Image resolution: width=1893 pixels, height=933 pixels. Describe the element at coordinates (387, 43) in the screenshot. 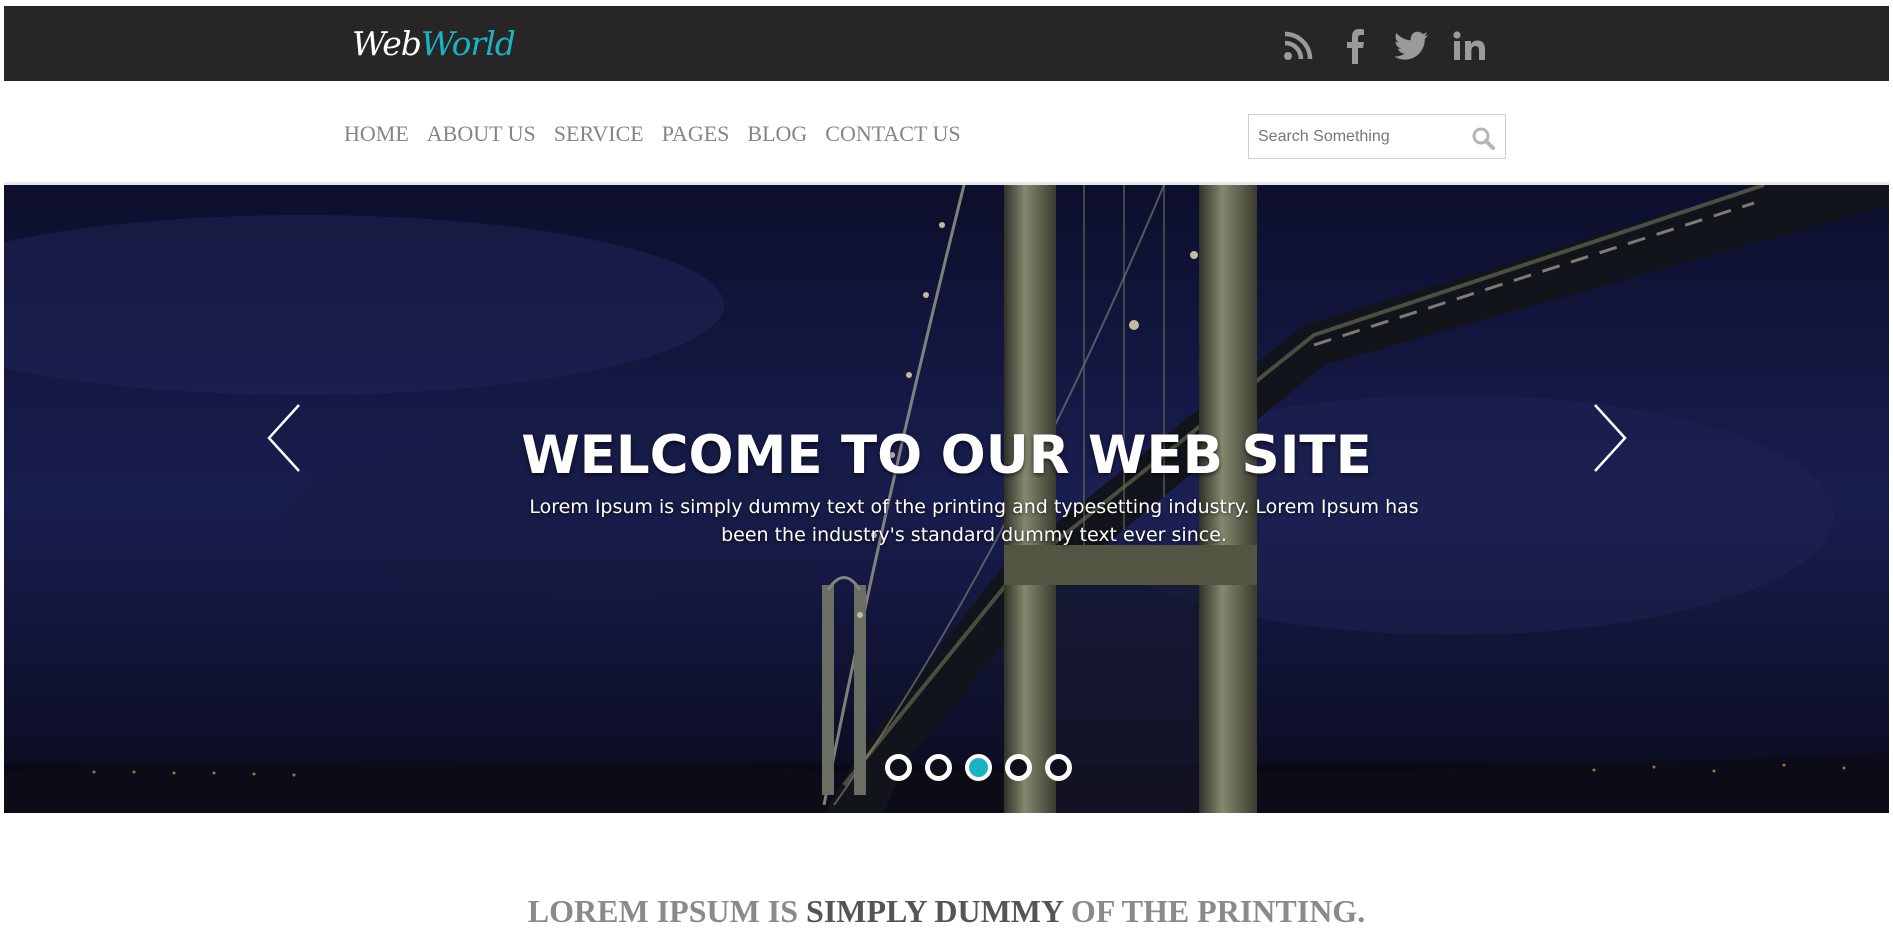

I see `logo-text-web: Web` at that location.